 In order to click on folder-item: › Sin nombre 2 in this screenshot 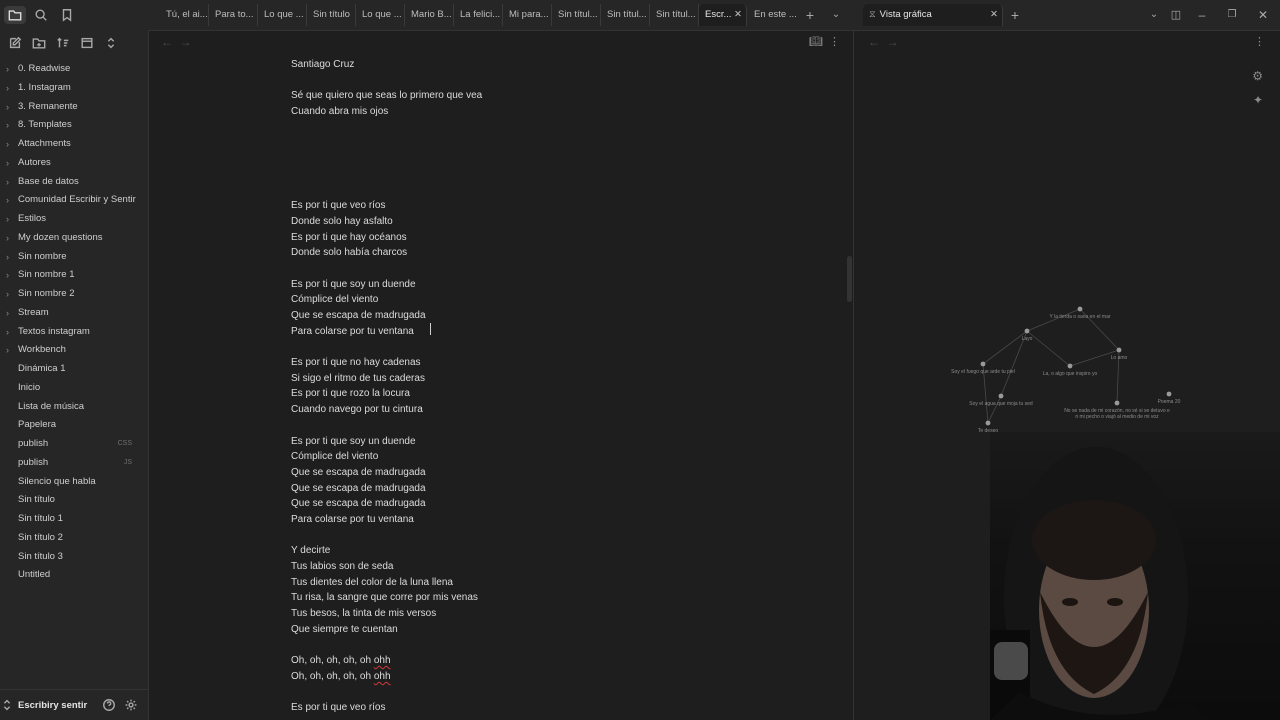, I will do `click(74, 294)`.